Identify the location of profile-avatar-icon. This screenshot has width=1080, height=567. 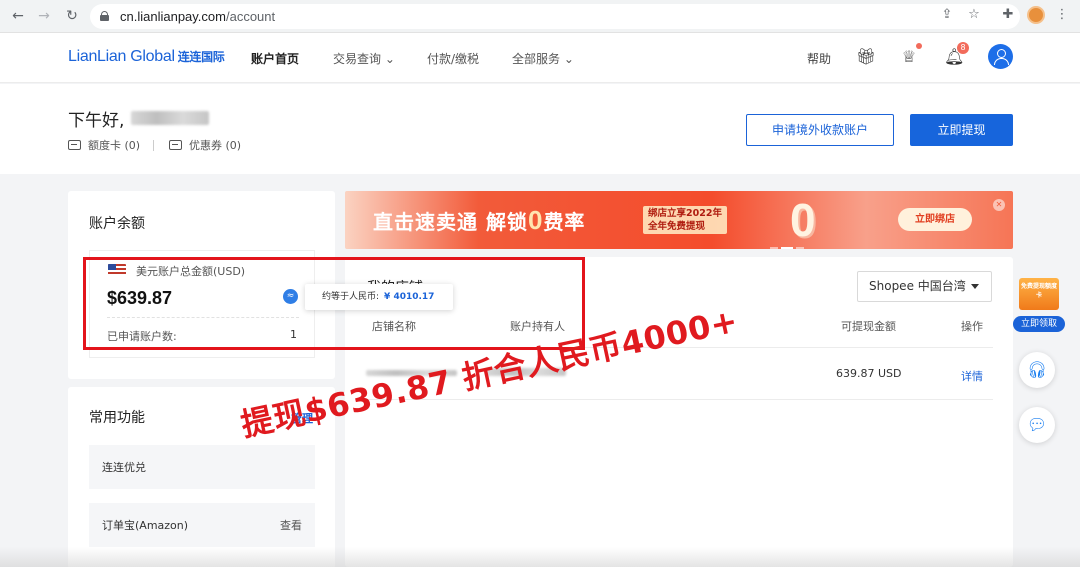
(1036, 15).